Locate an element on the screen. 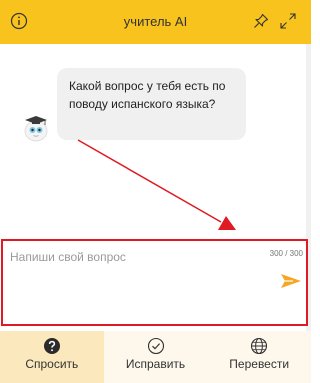  tab-translate-label: Перевести is located at coordinates (259, 364).